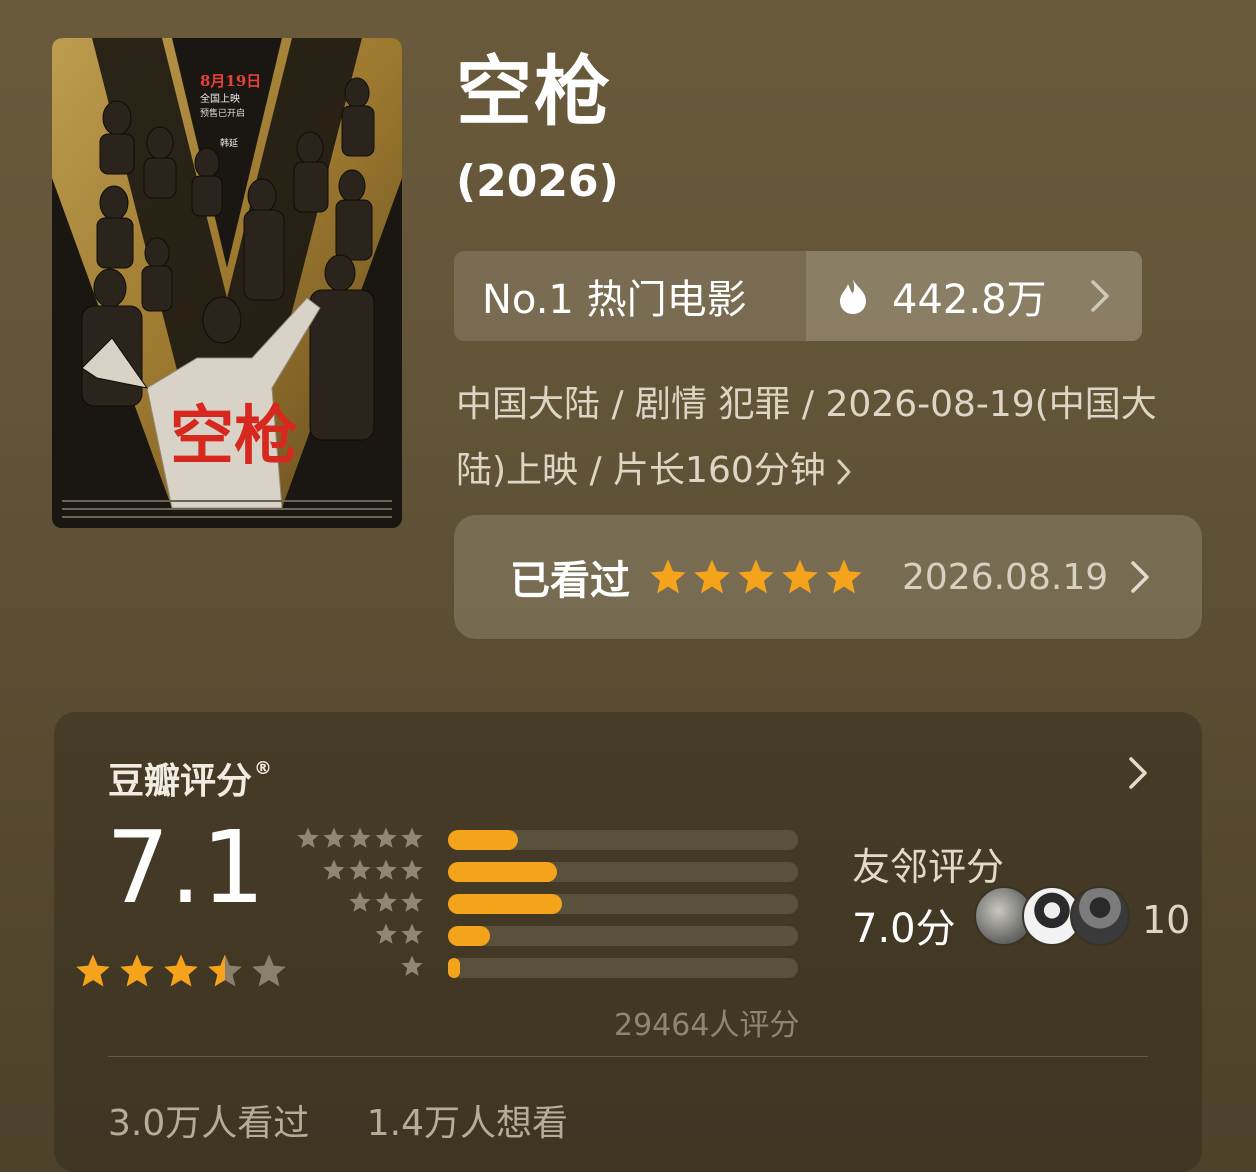 The width and height of the screenshot is (1256, 1172). What do you see at coordinates (1005, 577) in the screenshot?
I see `watched-date: 2026.08.19` at bounding box center [1005, 577].